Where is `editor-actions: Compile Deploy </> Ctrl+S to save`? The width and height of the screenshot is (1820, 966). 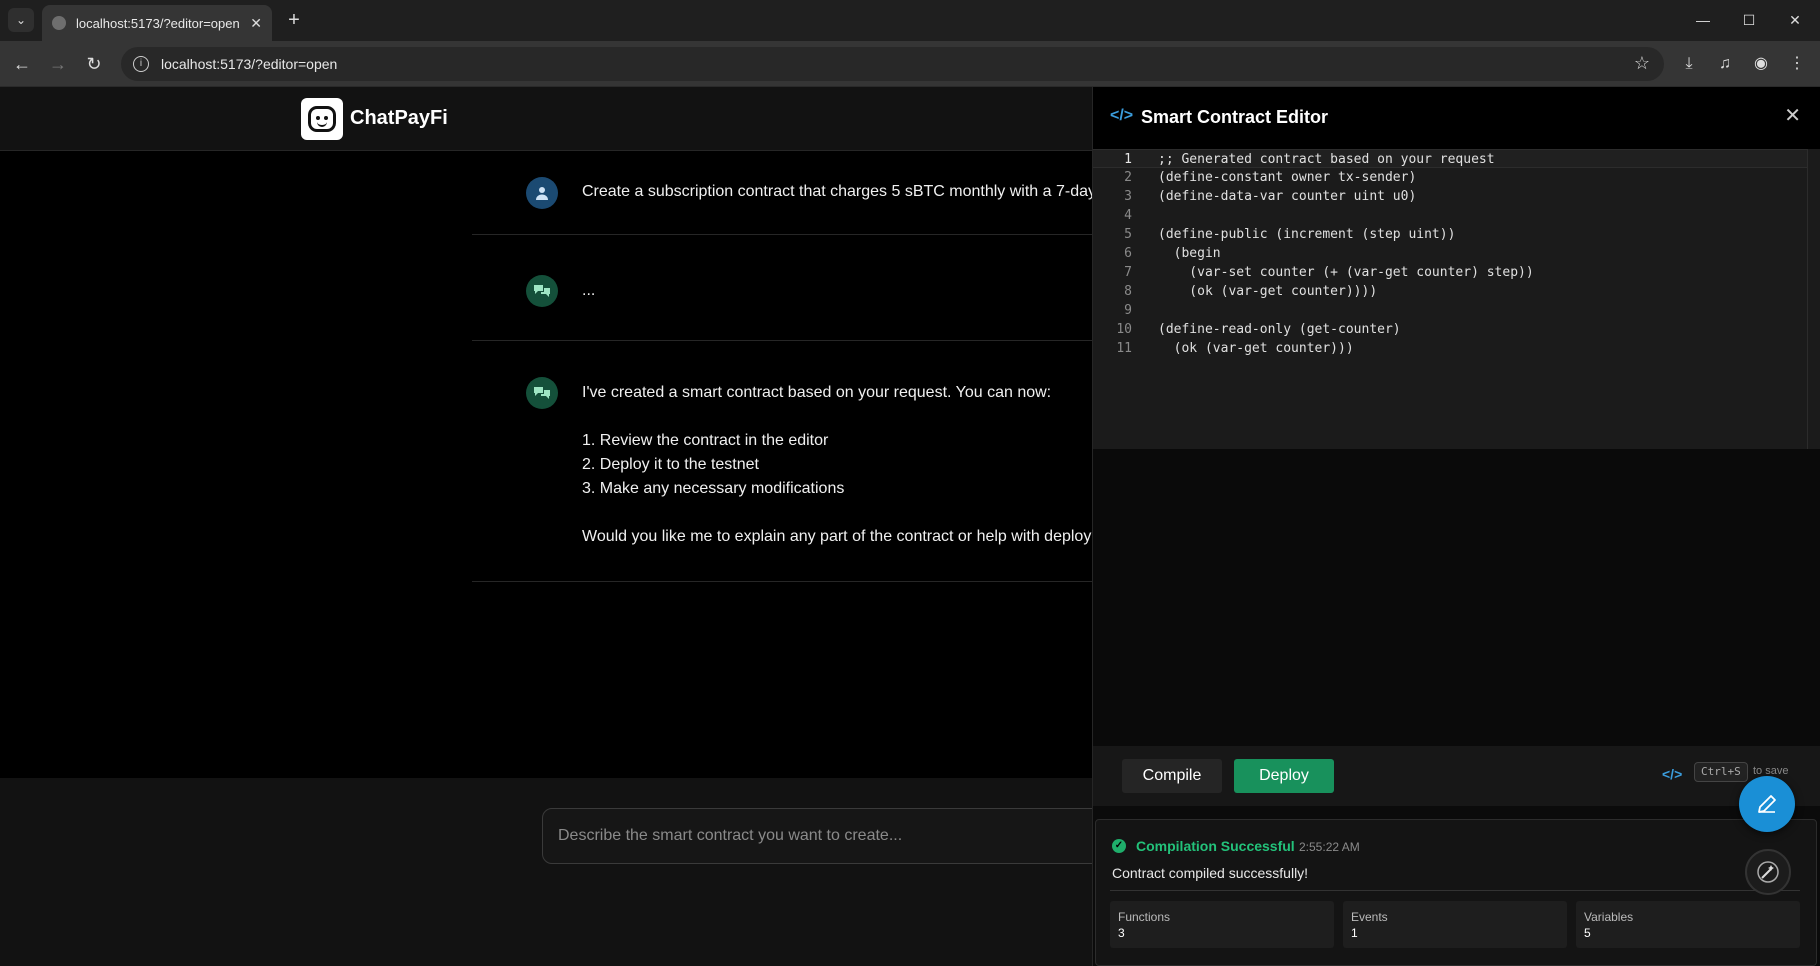
editor-actions: Compile Deploy </> Ctrl+S to save is located at coordinates (1456, 776).